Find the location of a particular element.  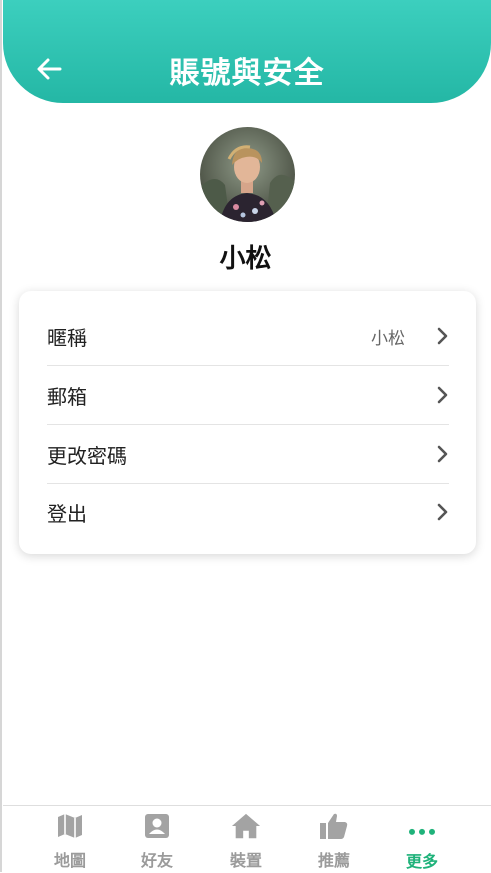

settings-row-change-password: 更改密碼 is located at coordinates (248, 454).